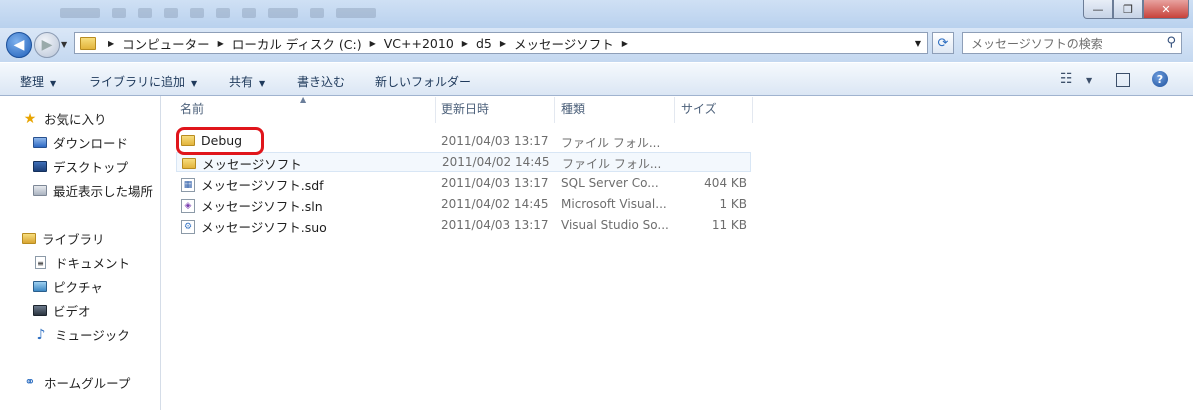 The width and height of the screenshot is (1193, 410). I want to click on highlight-circle-annotation, so click(220, 141).